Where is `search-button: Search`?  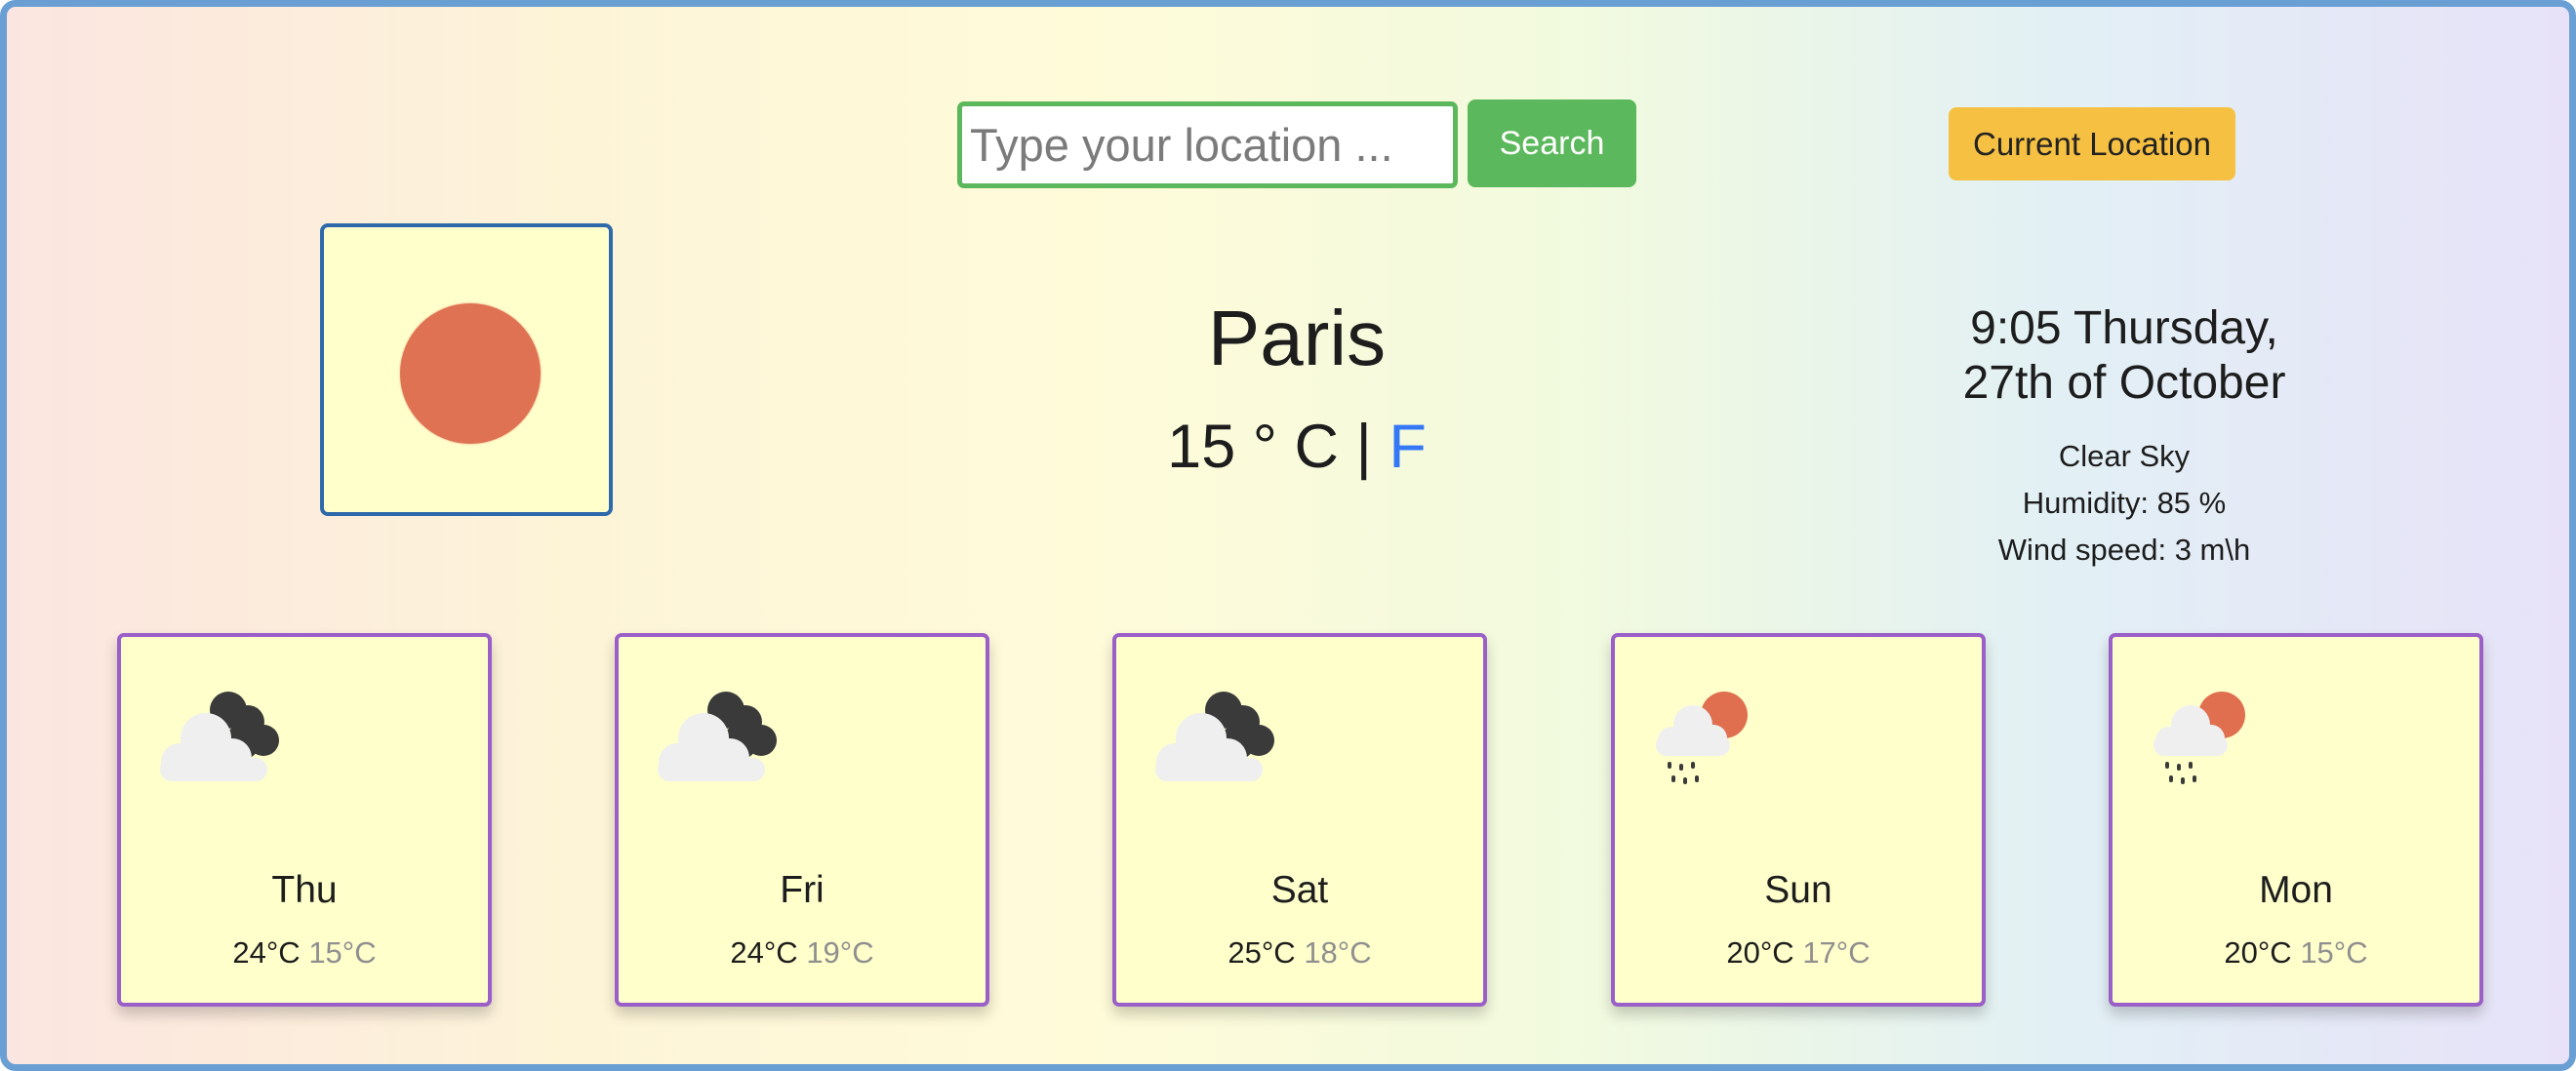
search-button: Search is located at coordinates (1552, 143).